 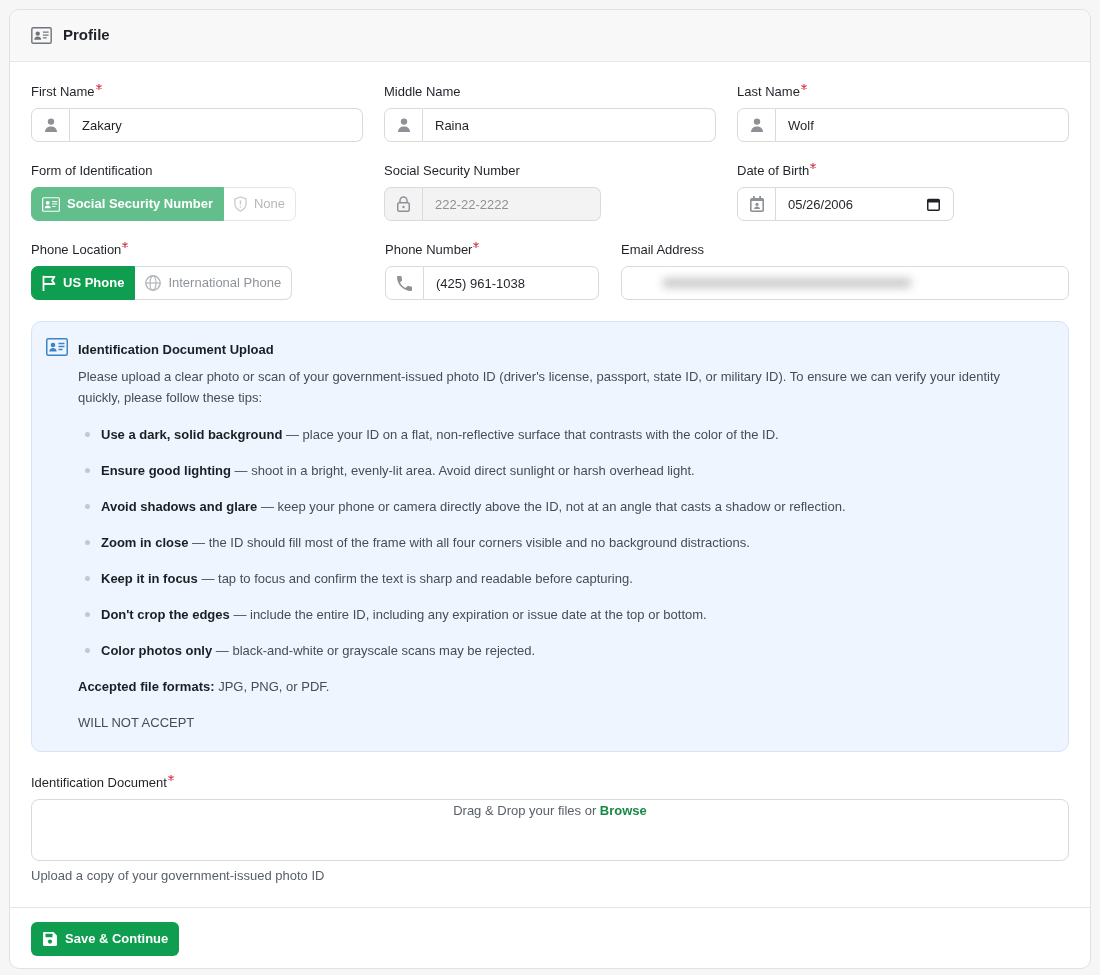 What do you see at coordinates (318, 651) in the screenshot?
I see `tip-text: Color photos only — black-and-white or grayscale scans may be rejected.` at bounding box center [318, 651].